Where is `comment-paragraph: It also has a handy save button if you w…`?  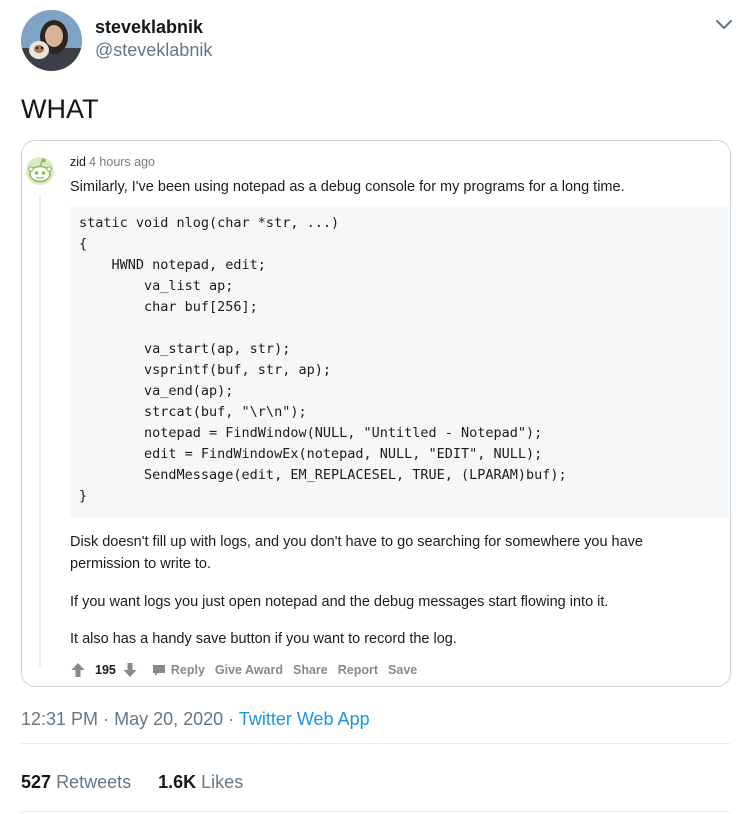 comment-paragraph: It also has a handy save button if you w… is located at coordinates (263, 639).